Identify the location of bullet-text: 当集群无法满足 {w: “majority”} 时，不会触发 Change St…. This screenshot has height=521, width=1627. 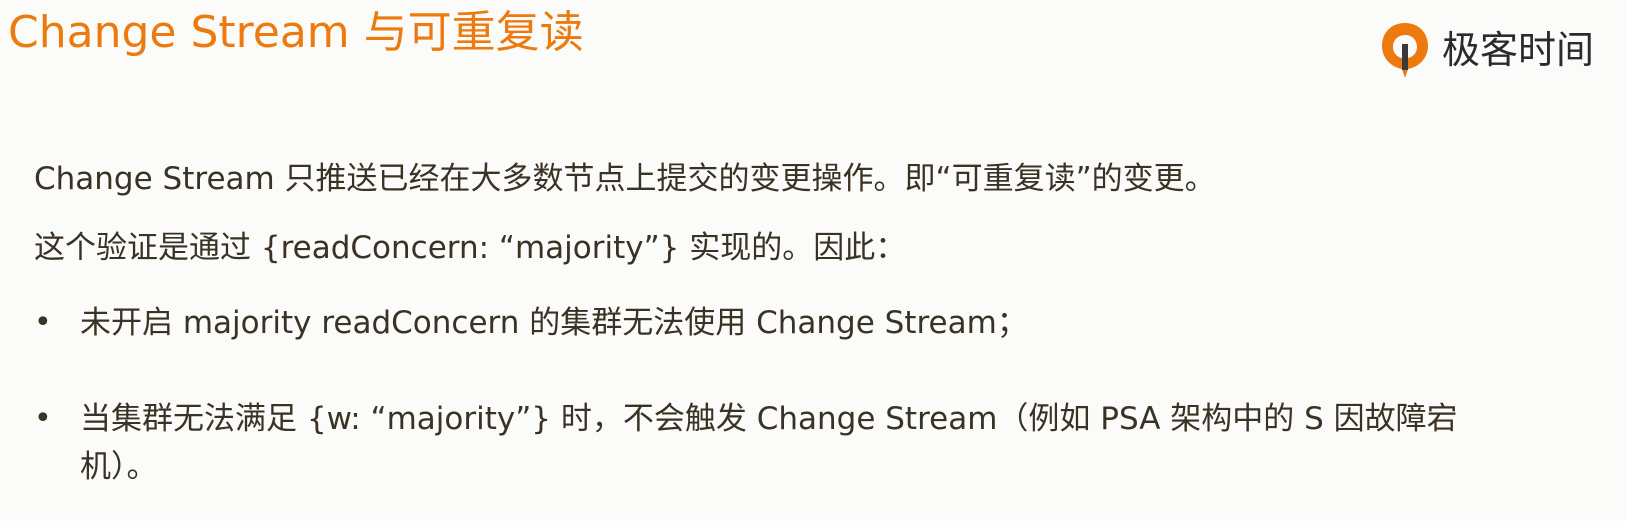
(769, 443).